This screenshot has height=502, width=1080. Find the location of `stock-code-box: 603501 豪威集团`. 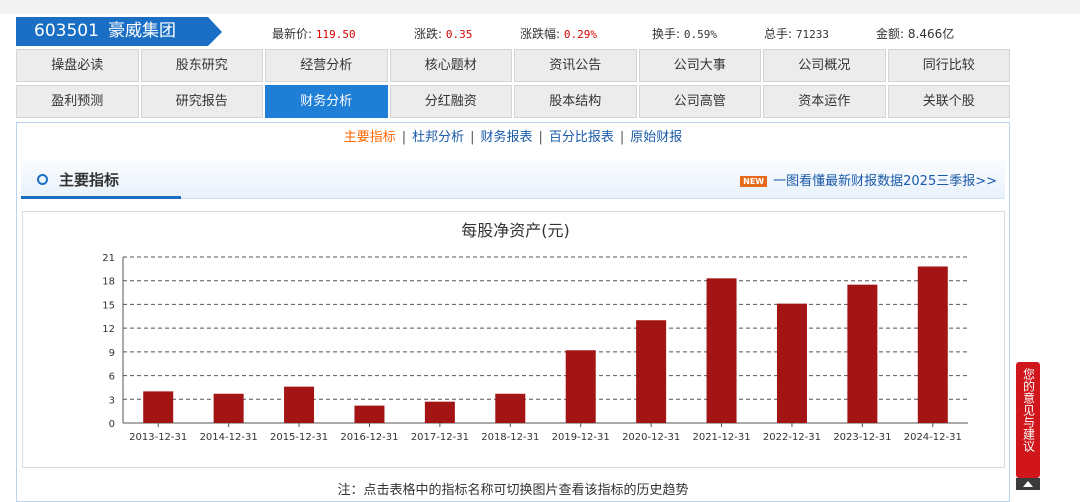

stock-code-box: 603501 豪威集团 is located at coordinates (112, 31).